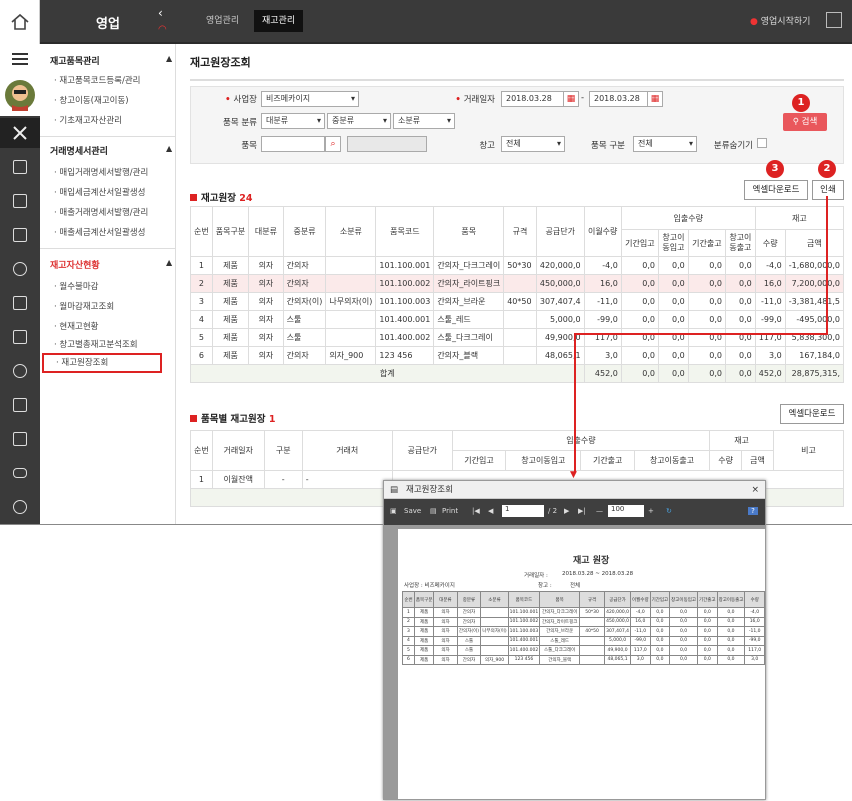 This screenshot has height=801, width=852. Describe the element at coordinates (293, 121) in the screenshot. I see `category1-select: 대분류` at that location.